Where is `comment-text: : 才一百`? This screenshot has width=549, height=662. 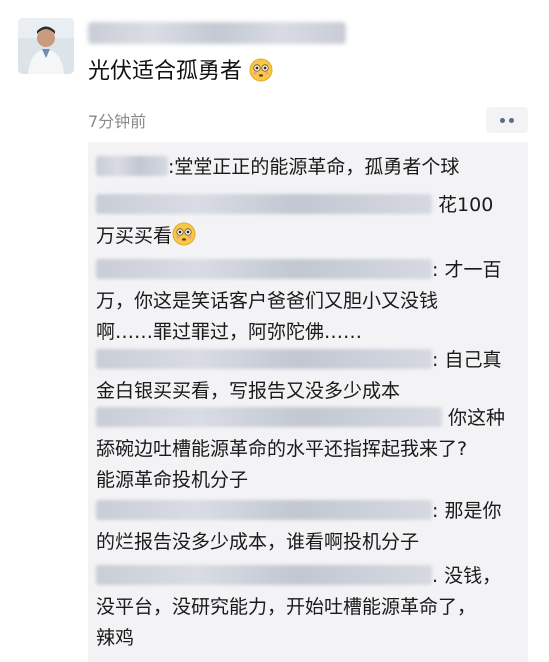
comment-text: : 才一百 is located at coordinates (467, 270).